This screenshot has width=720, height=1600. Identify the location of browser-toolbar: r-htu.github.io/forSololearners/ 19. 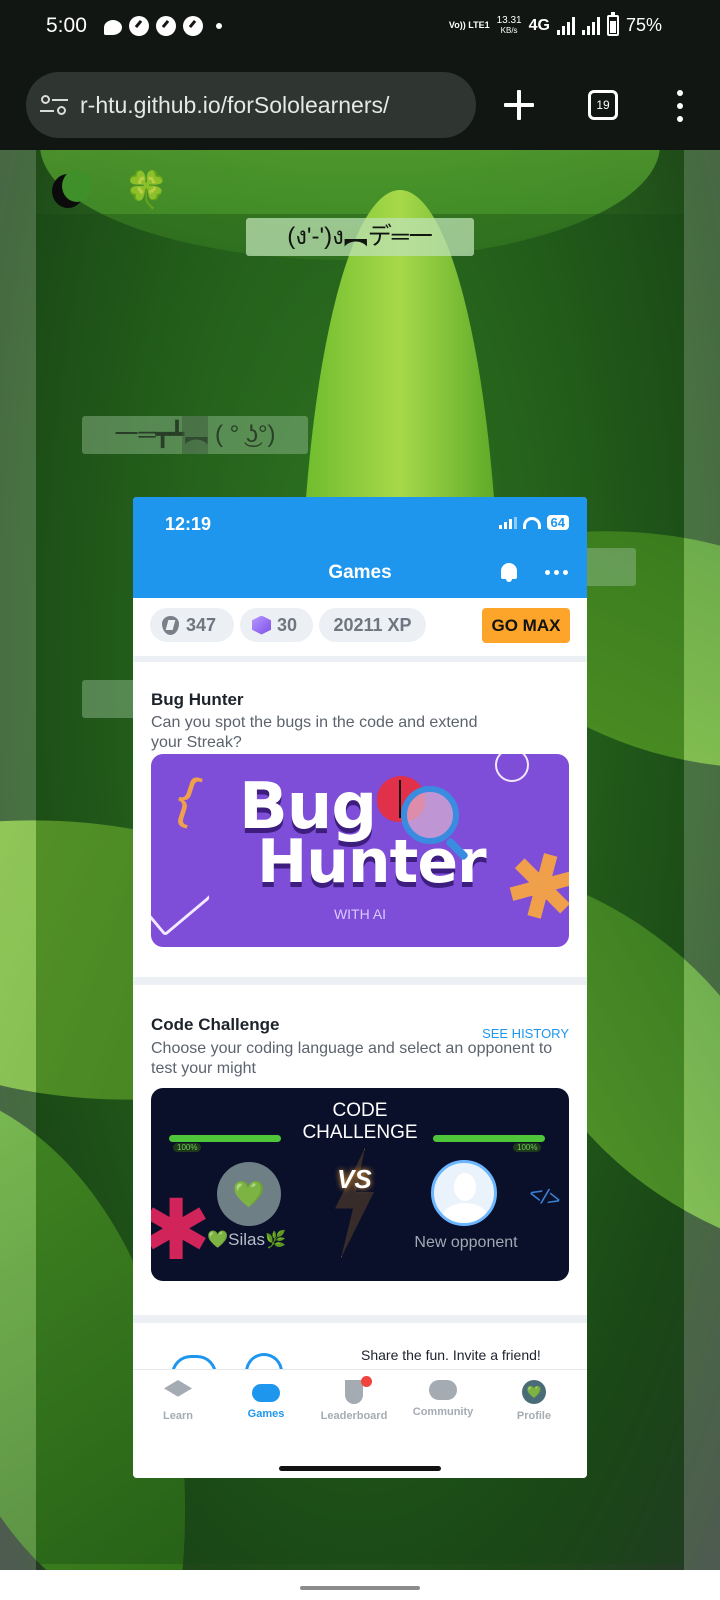
(360, 102).